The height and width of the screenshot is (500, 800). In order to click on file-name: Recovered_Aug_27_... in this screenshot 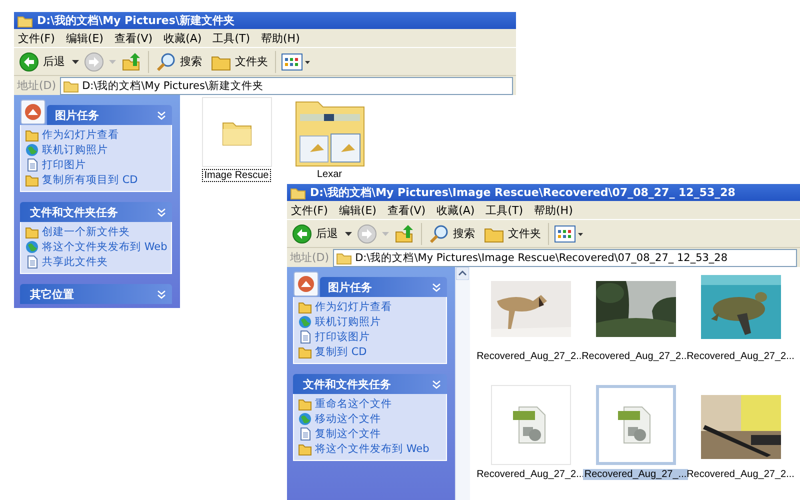, I will do `click(635, 474)`.